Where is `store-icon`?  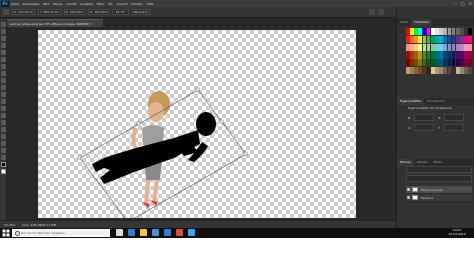
store-icon is located at coordinates (155, 232).